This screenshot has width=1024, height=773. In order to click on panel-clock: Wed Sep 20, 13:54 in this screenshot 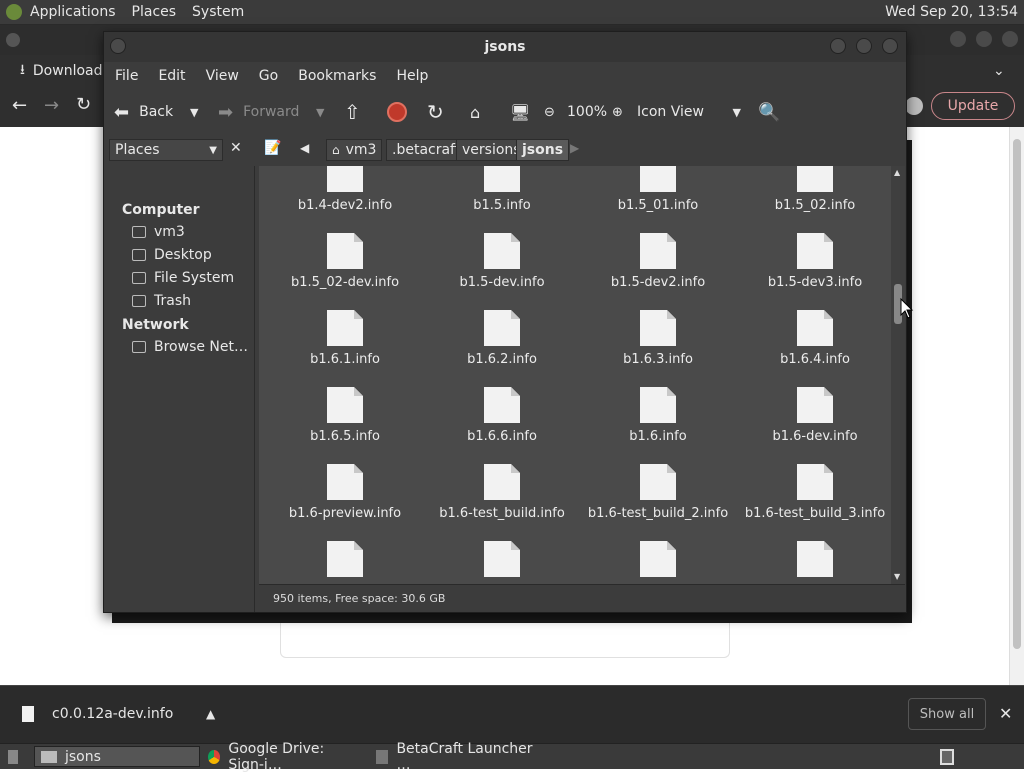, I will do `click(951, 12)`.